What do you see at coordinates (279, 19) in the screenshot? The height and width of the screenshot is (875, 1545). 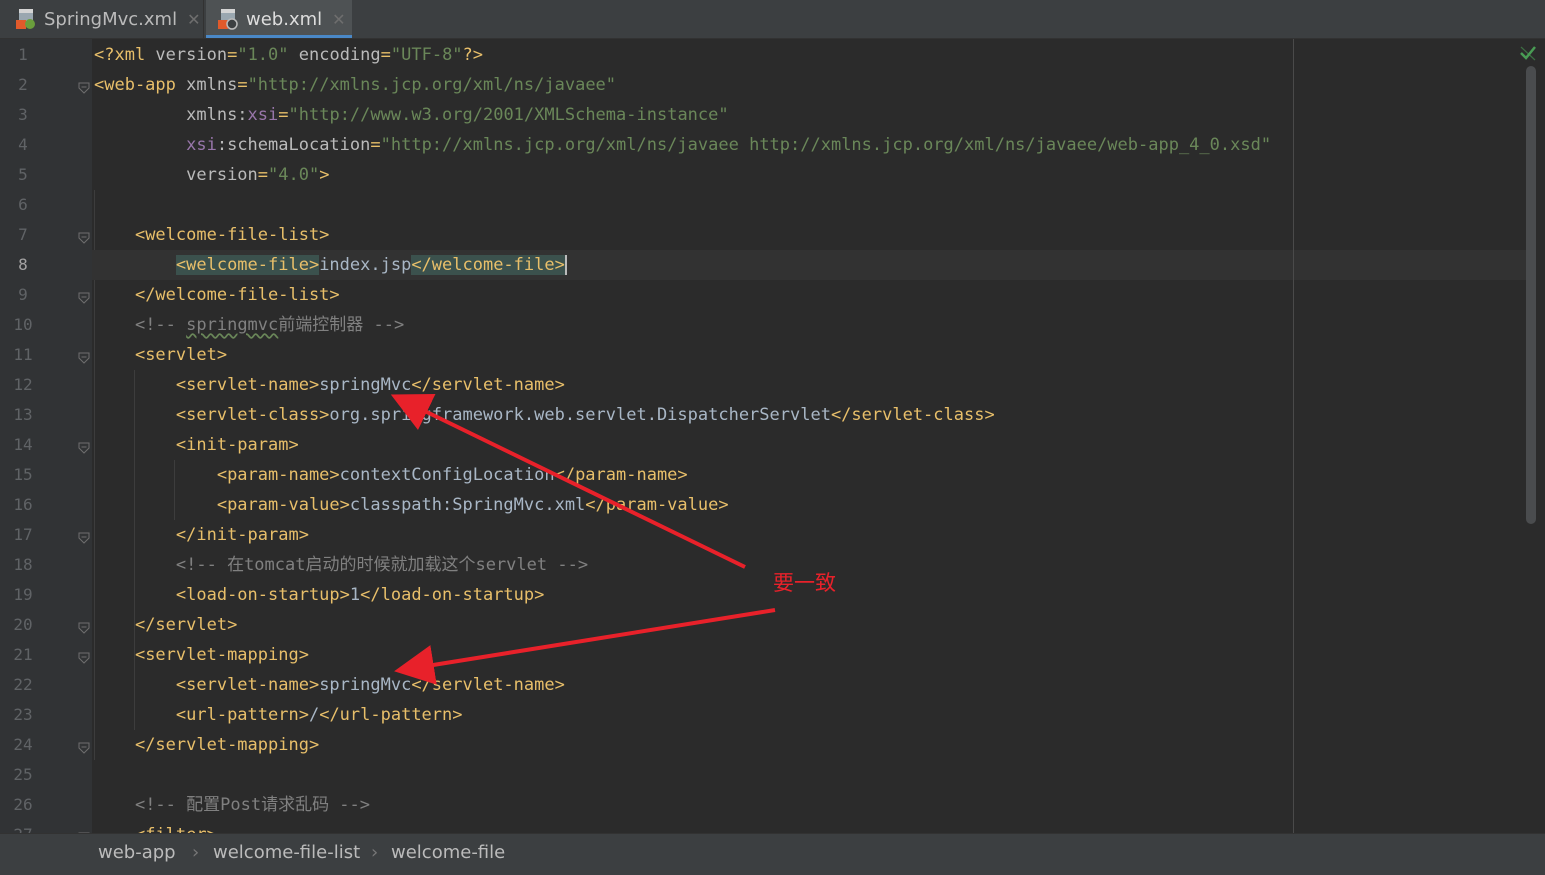 I see `tab-web-xml: web.xml ✕` at bounding box center [279, 19].